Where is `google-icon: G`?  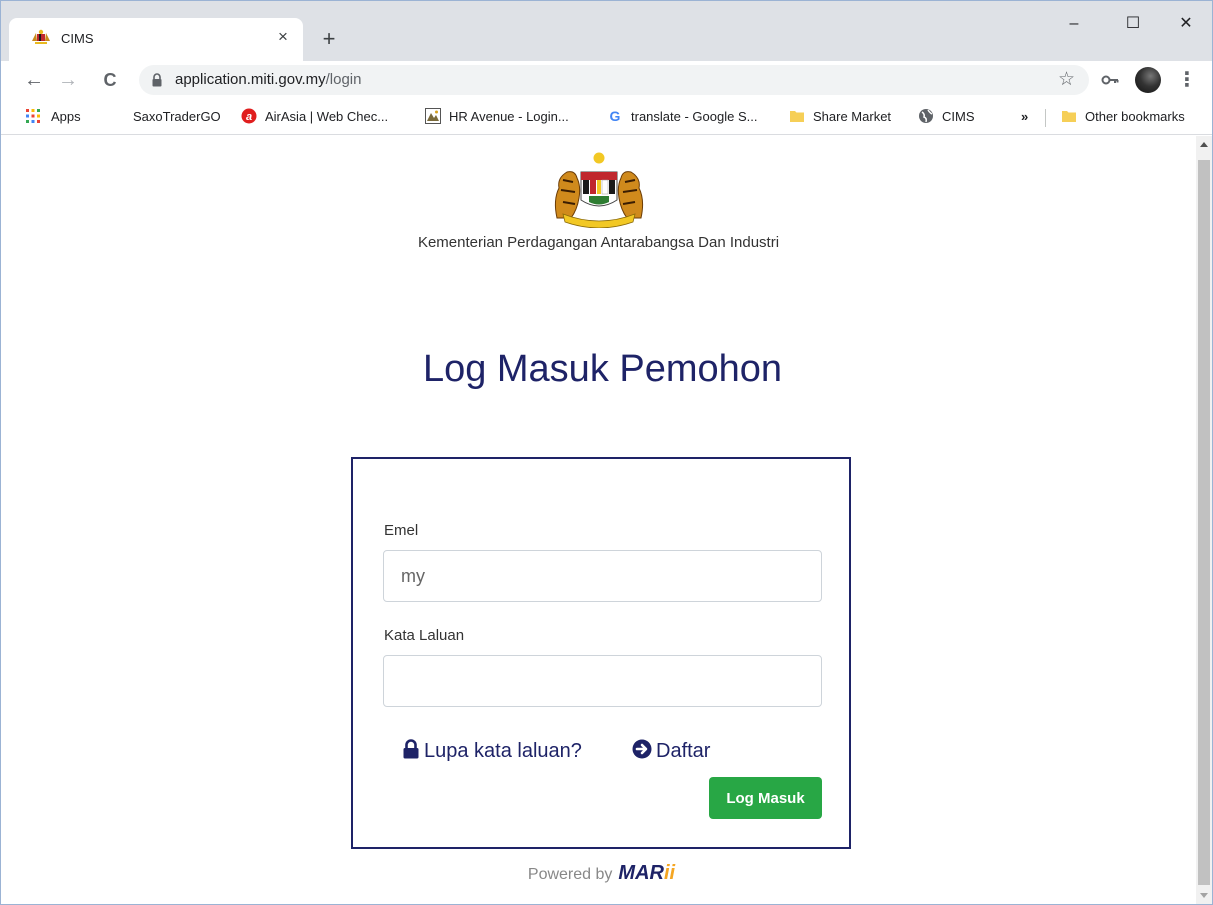 google-icon: G is located at coordinates (615, 116).